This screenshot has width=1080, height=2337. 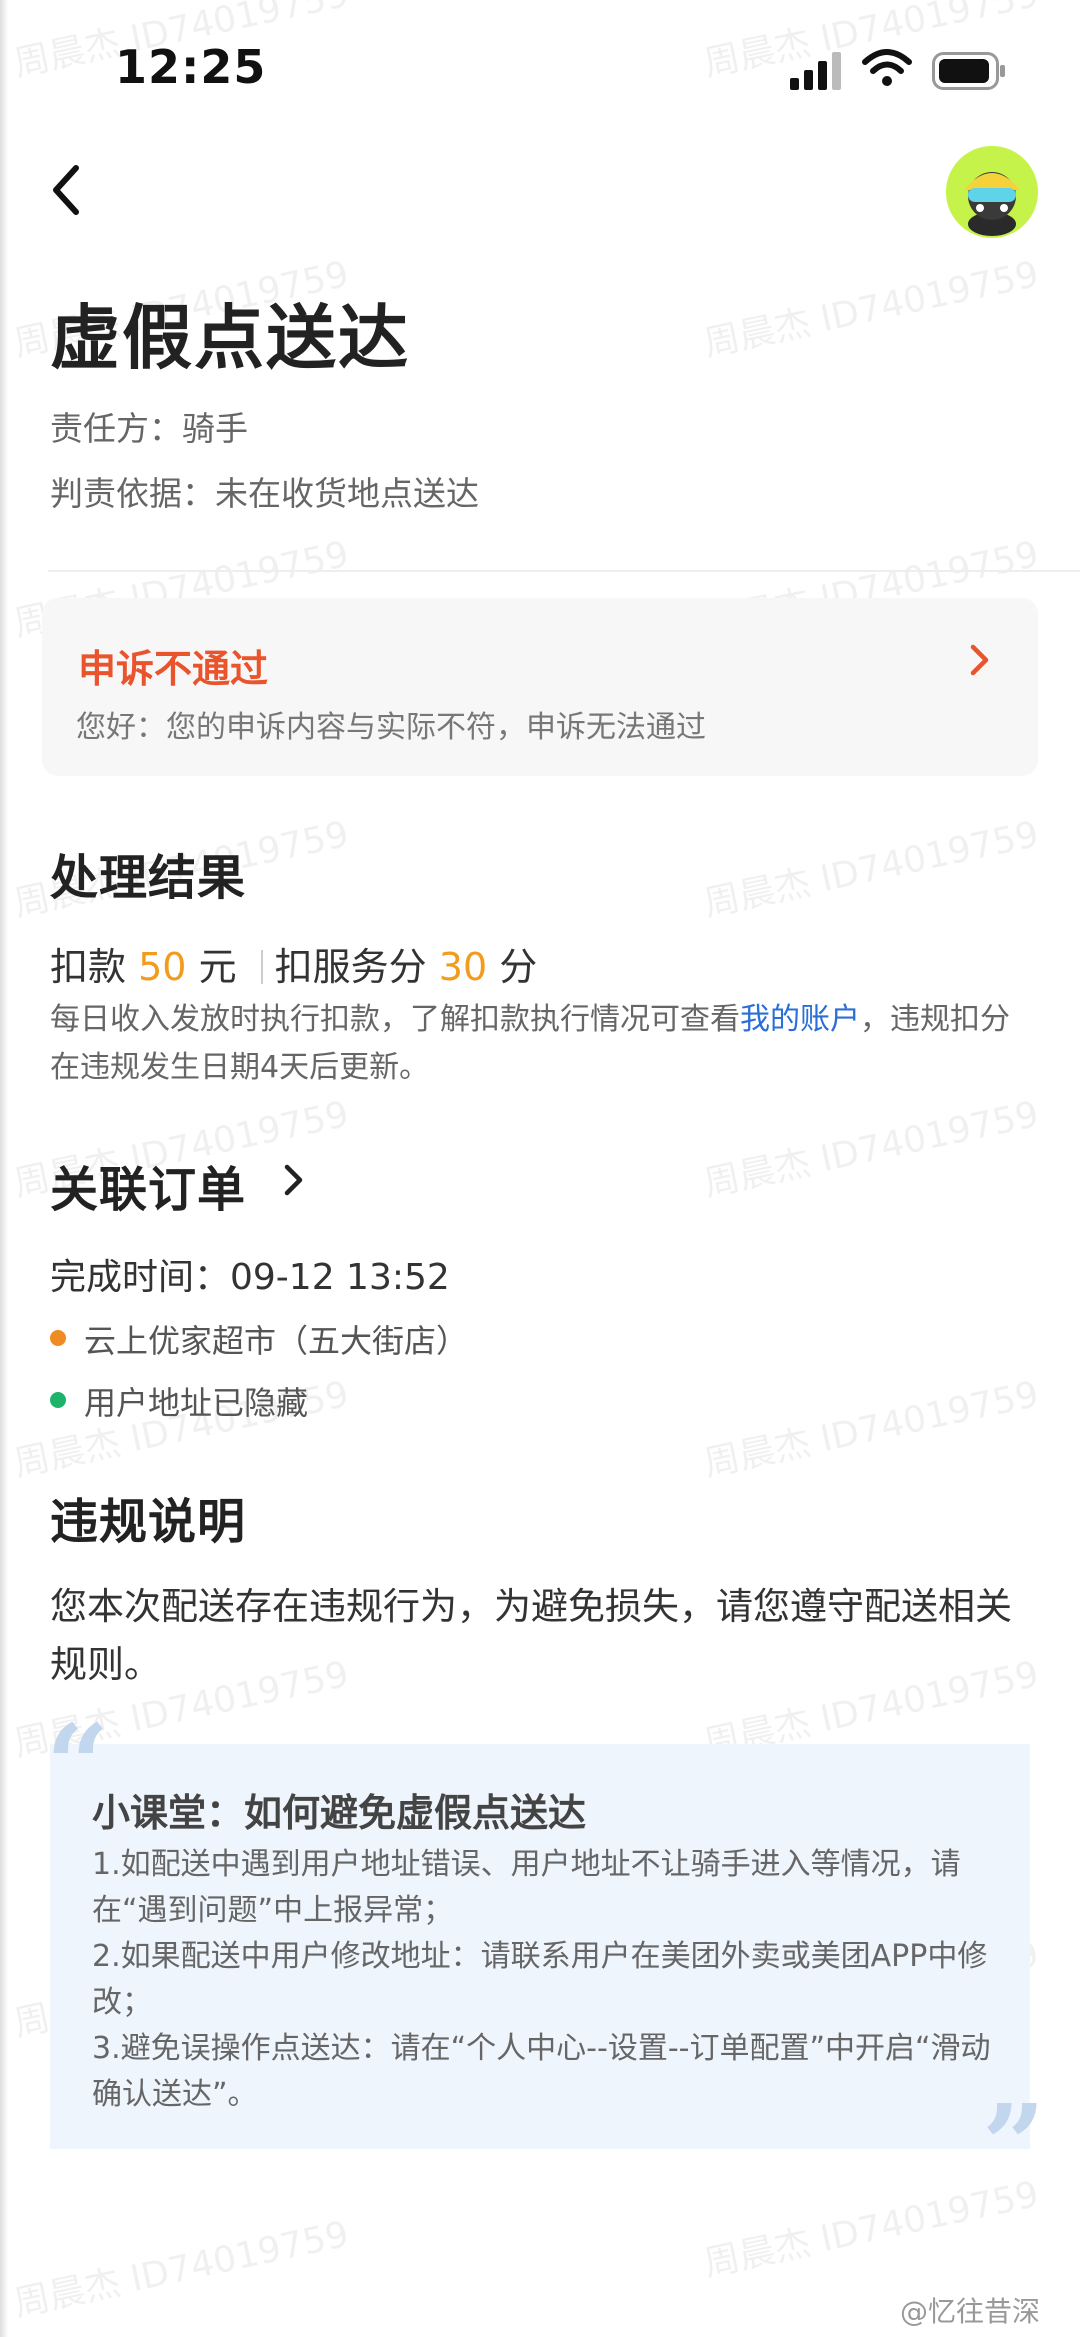 I want to click on deduct-prefix: 扣款, so click(x=88, y=967).